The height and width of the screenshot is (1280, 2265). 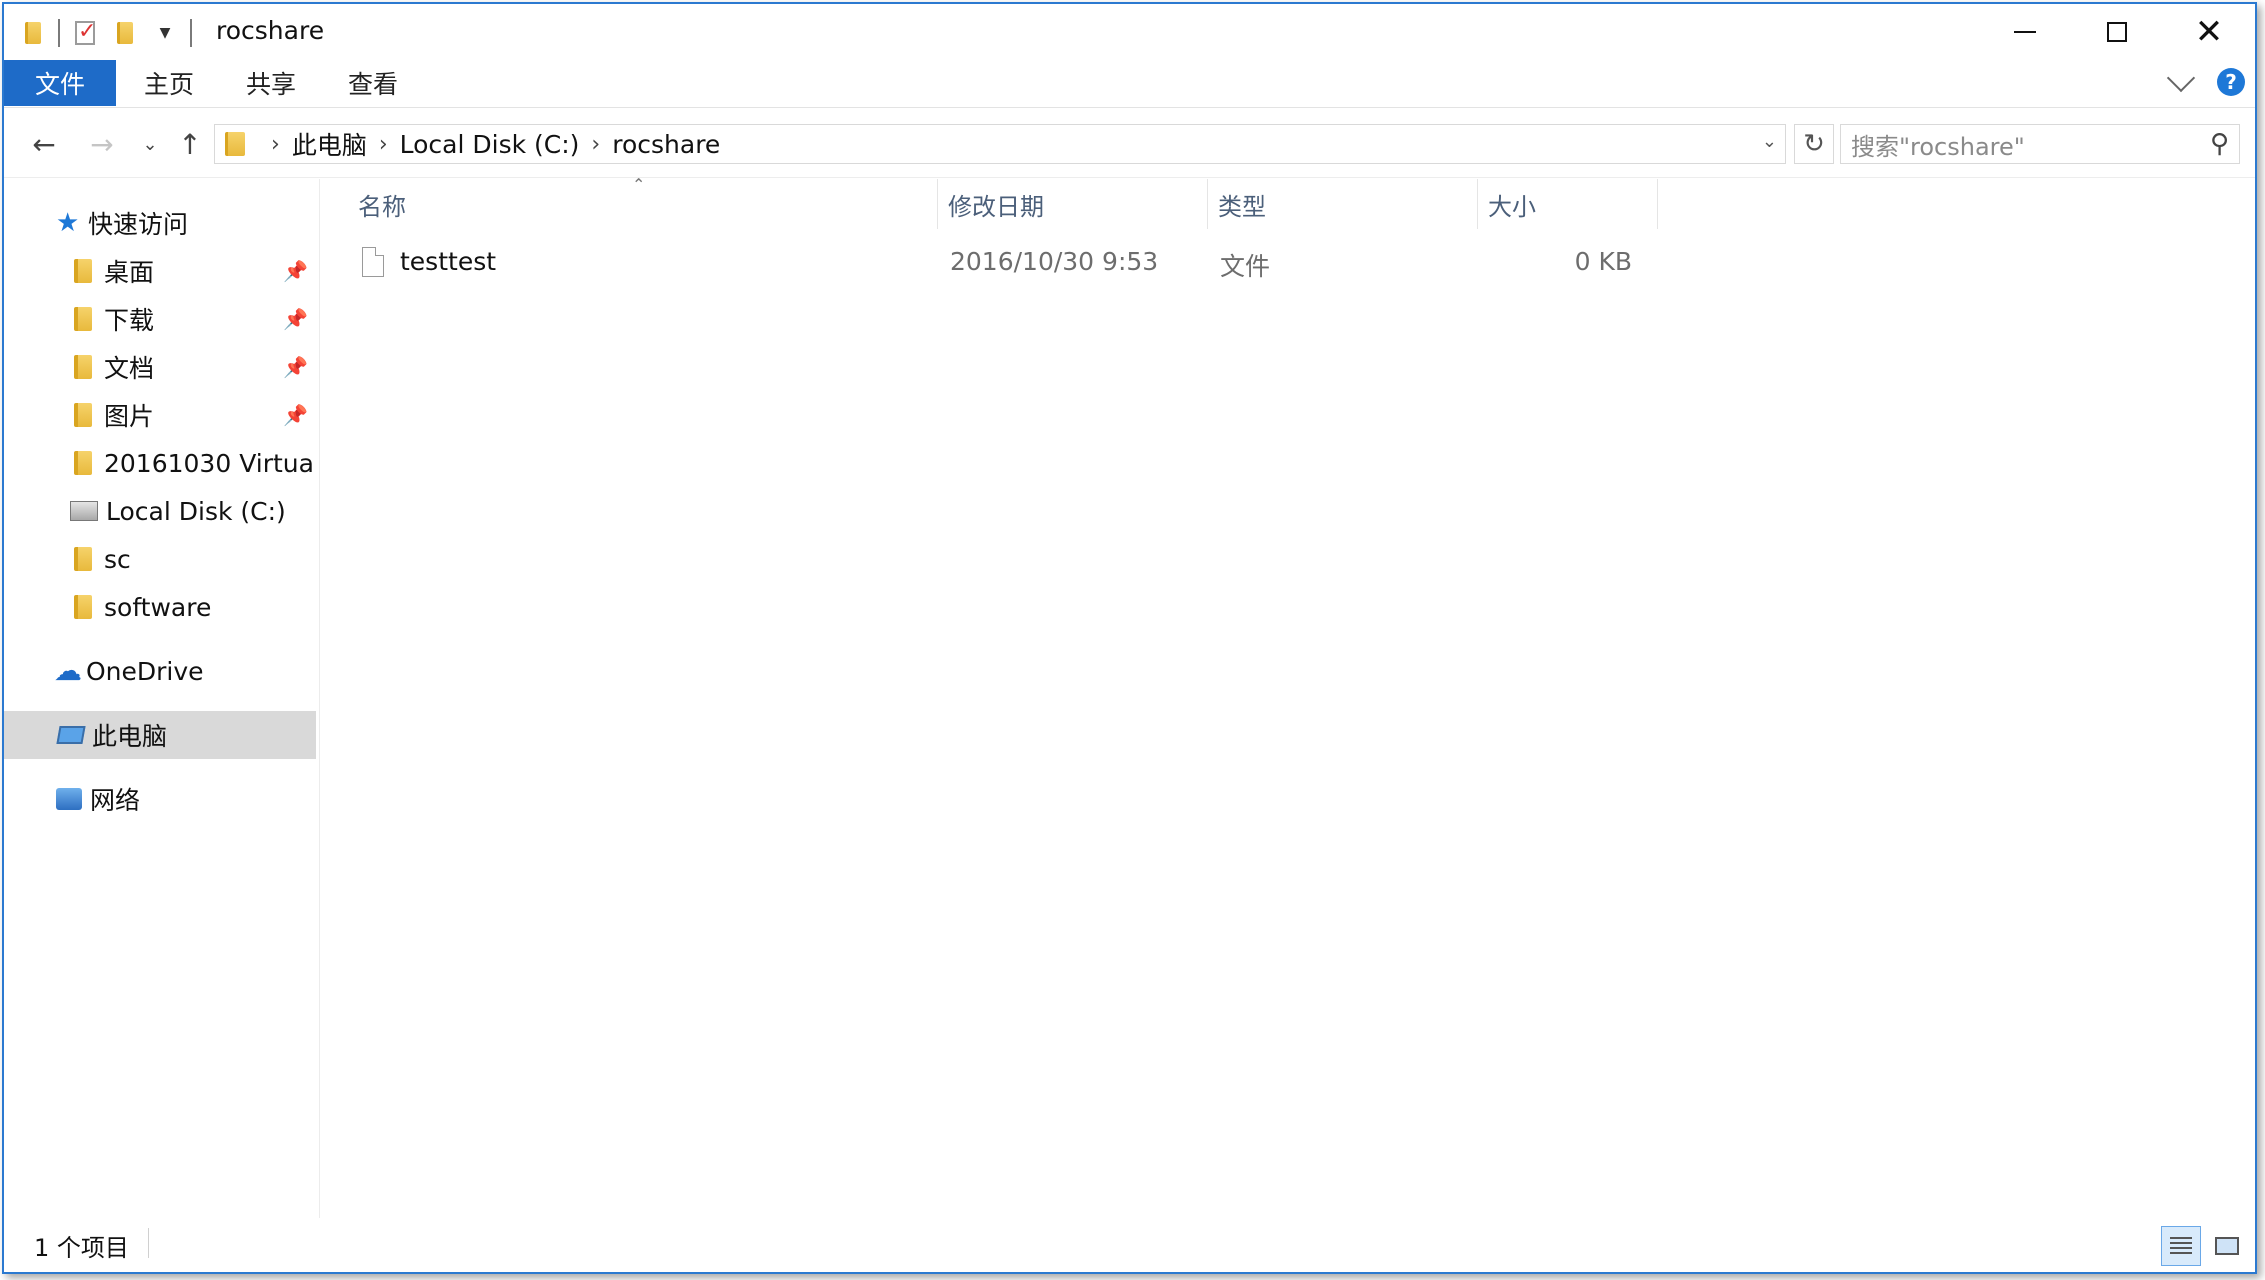 I want to click on window-controls: ✕, so click(x=2117, y=32).